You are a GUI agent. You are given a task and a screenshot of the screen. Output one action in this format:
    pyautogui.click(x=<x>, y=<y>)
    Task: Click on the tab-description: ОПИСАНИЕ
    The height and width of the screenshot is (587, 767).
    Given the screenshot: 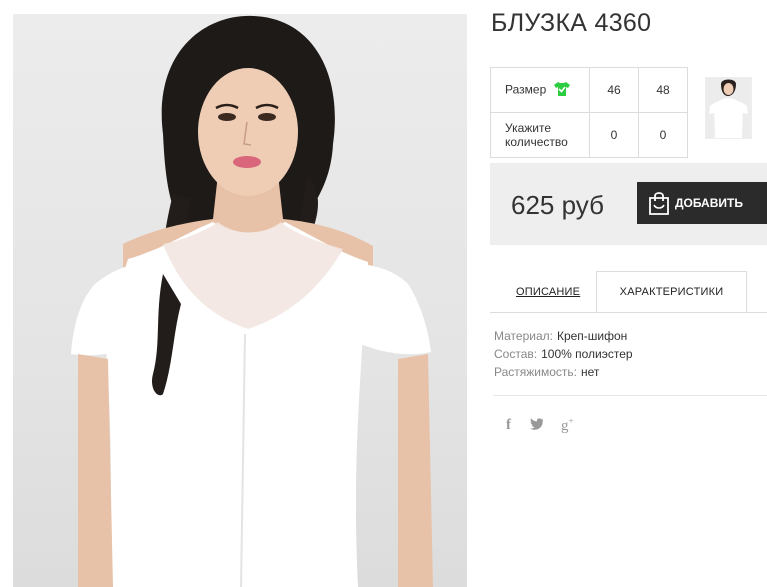 What is the action you would take?
    pyautogui.click(x=548, y=292)
    